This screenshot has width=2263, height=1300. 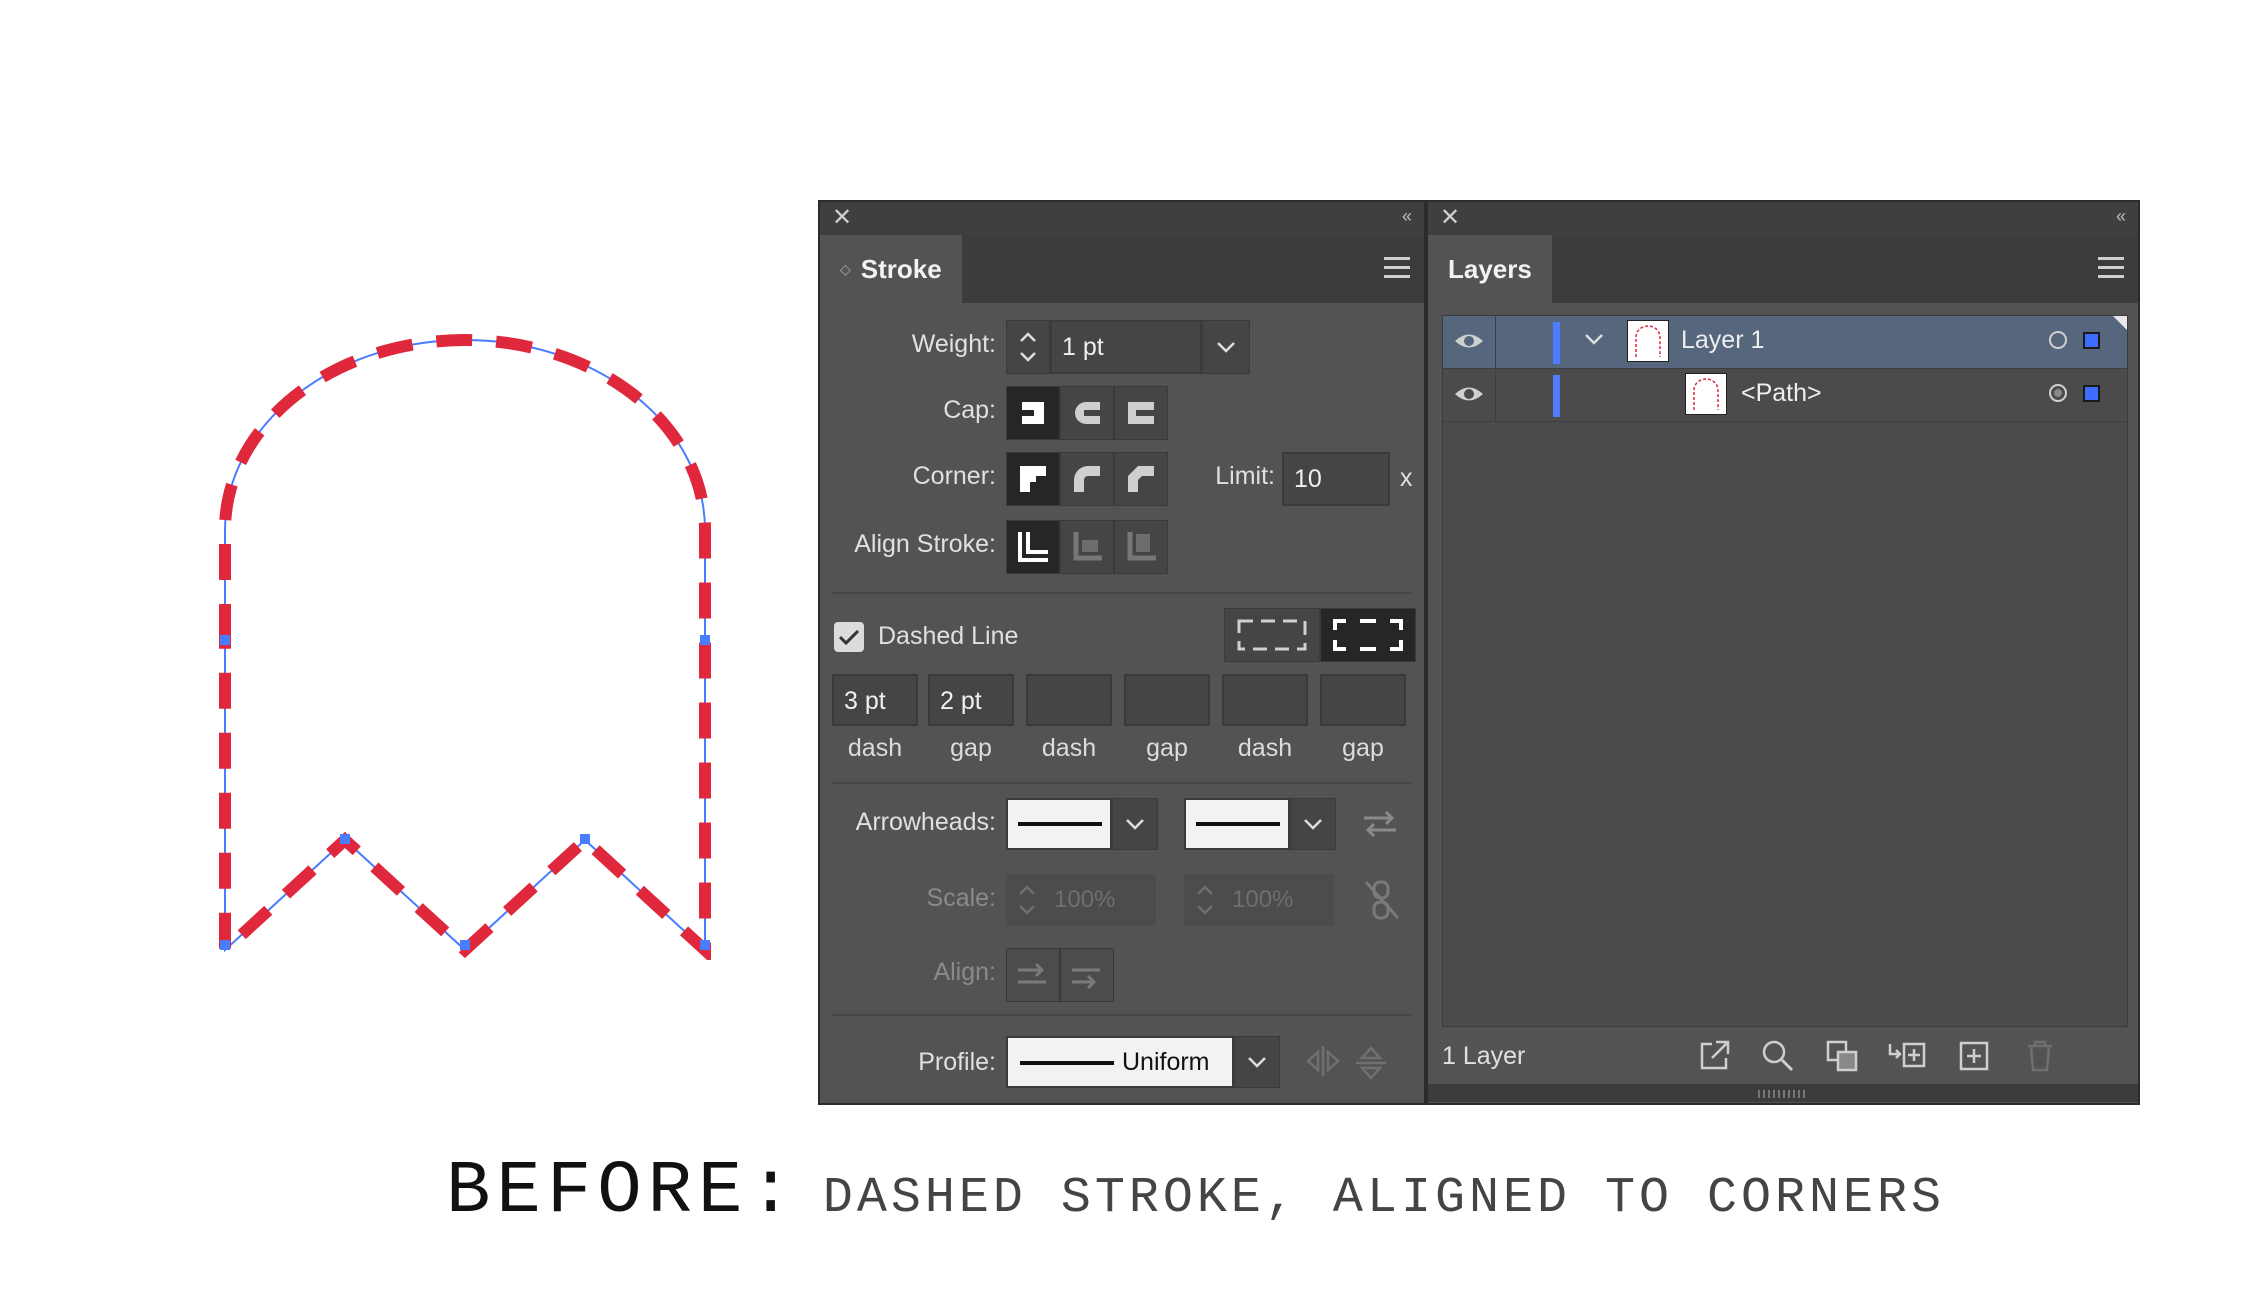 What do you see at coordinates (1226, 347) in the screenshot?
I see `weight-dropdown-button` at bounding box center [1226, 347].